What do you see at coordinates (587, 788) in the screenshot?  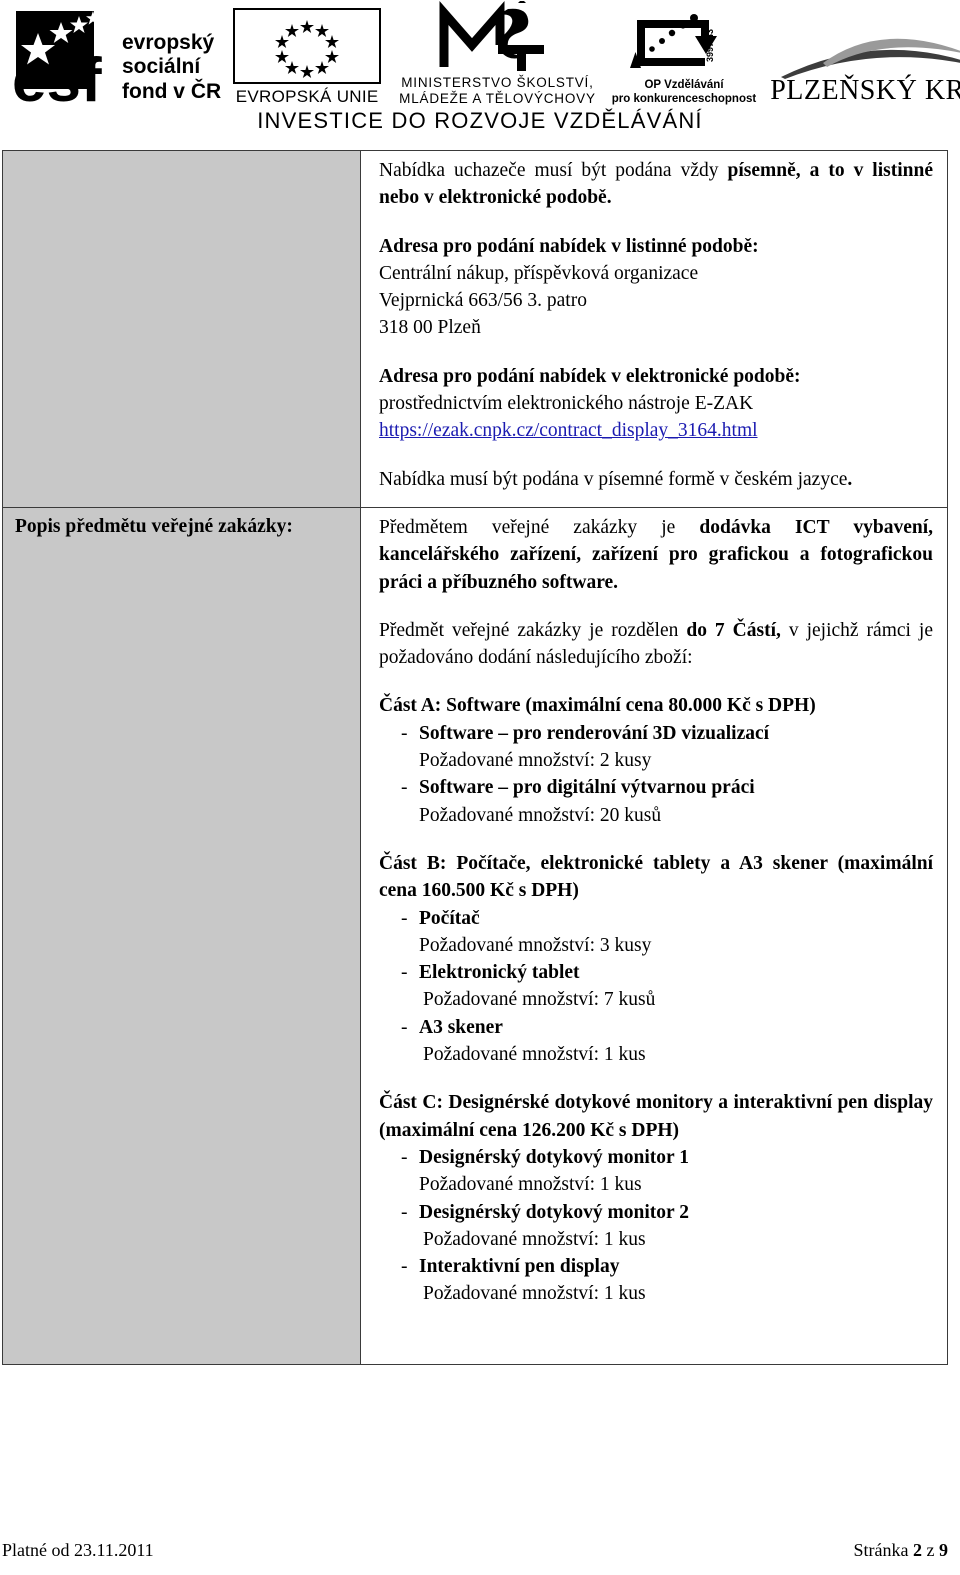 I see `part-a-item-1-name: Software – pro digitální výtvarnou práci` at bounding box center [587, 788].